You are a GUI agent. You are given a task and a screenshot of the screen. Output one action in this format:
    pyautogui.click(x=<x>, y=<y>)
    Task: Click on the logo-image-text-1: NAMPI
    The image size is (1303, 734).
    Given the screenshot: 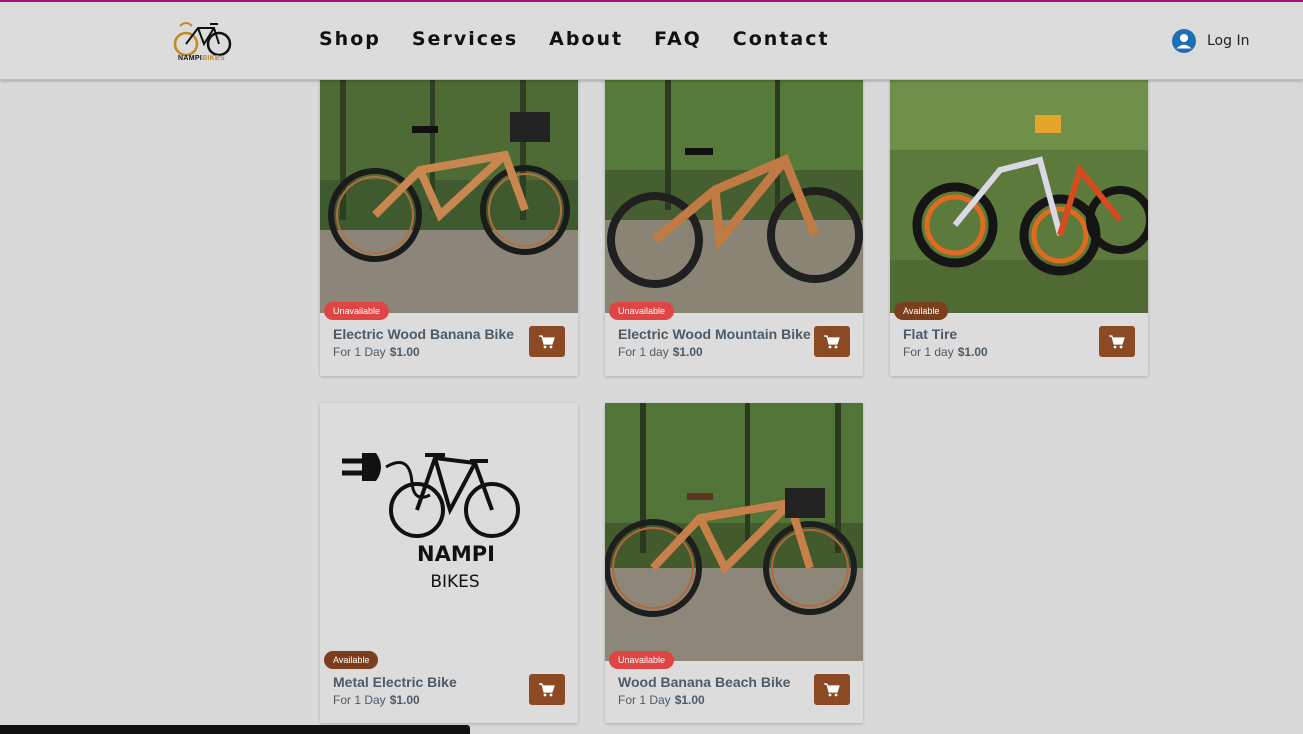 What is the action you would take?
    pyautogui.click(x=456, y=554)
    